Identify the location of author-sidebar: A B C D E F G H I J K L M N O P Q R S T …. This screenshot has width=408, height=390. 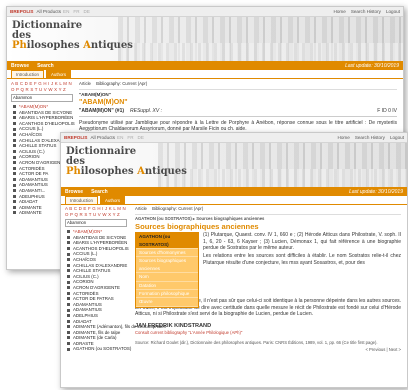
(115, 279).